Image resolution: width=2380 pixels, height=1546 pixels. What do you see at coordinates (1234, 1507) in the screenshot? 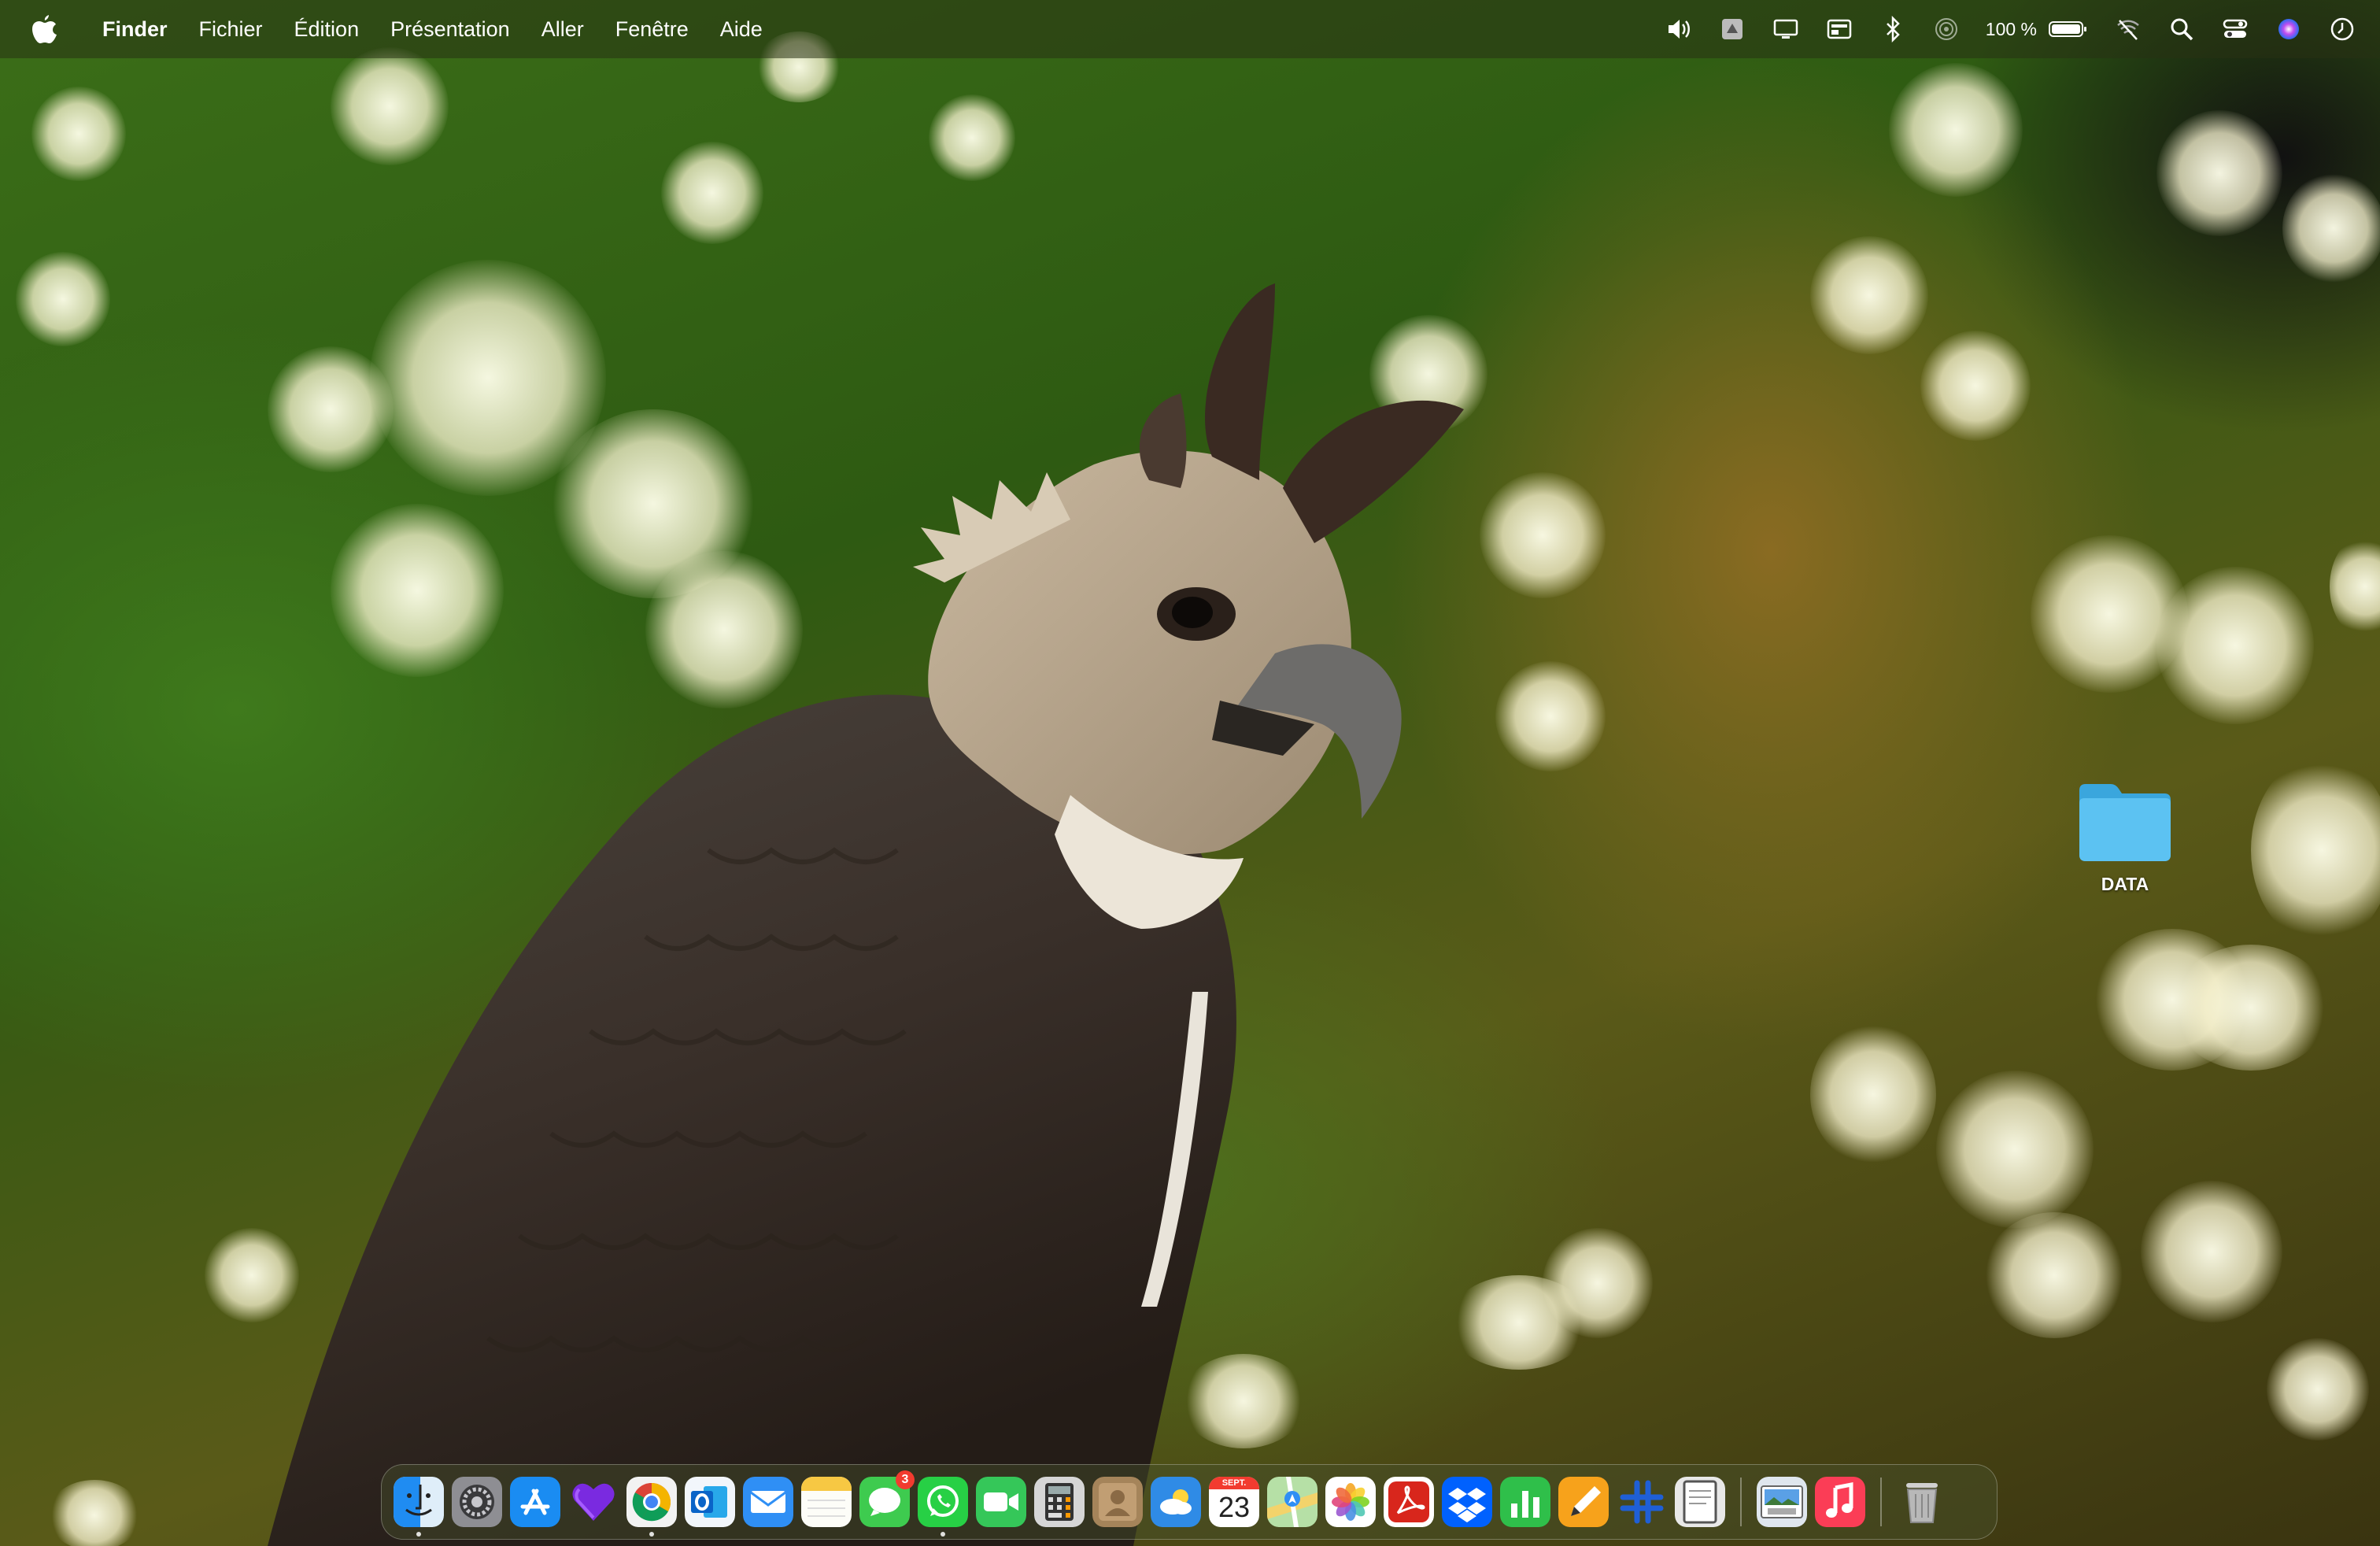
I see `calendar-day: 23` at bounding box center [1234, 1507].